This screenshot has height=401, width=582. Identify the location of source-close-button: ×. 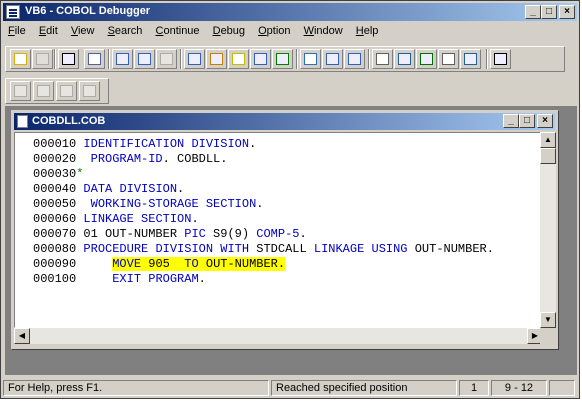
(545, 121).